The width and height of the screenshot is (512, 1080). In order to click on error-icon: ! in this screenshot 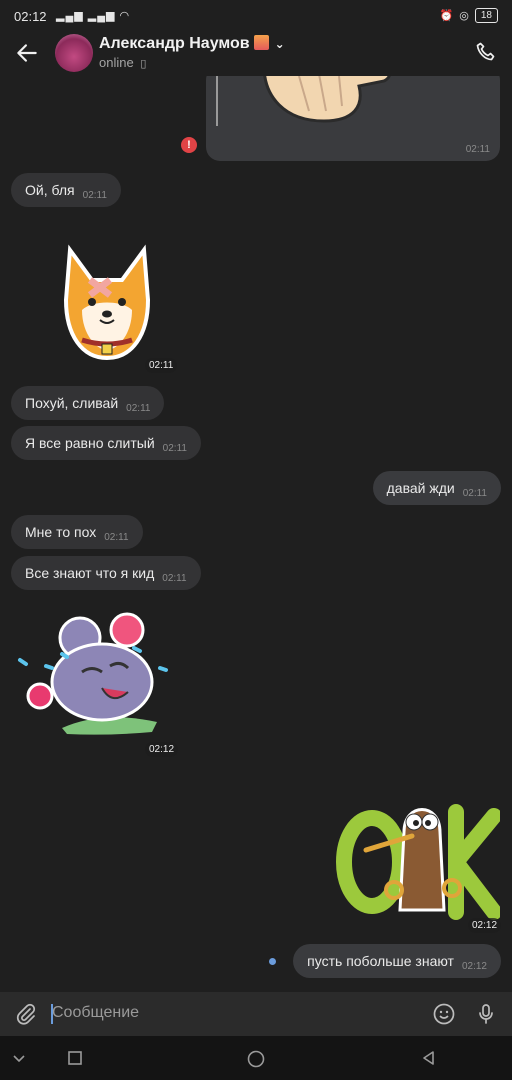, I will do `click(189, 145)`.